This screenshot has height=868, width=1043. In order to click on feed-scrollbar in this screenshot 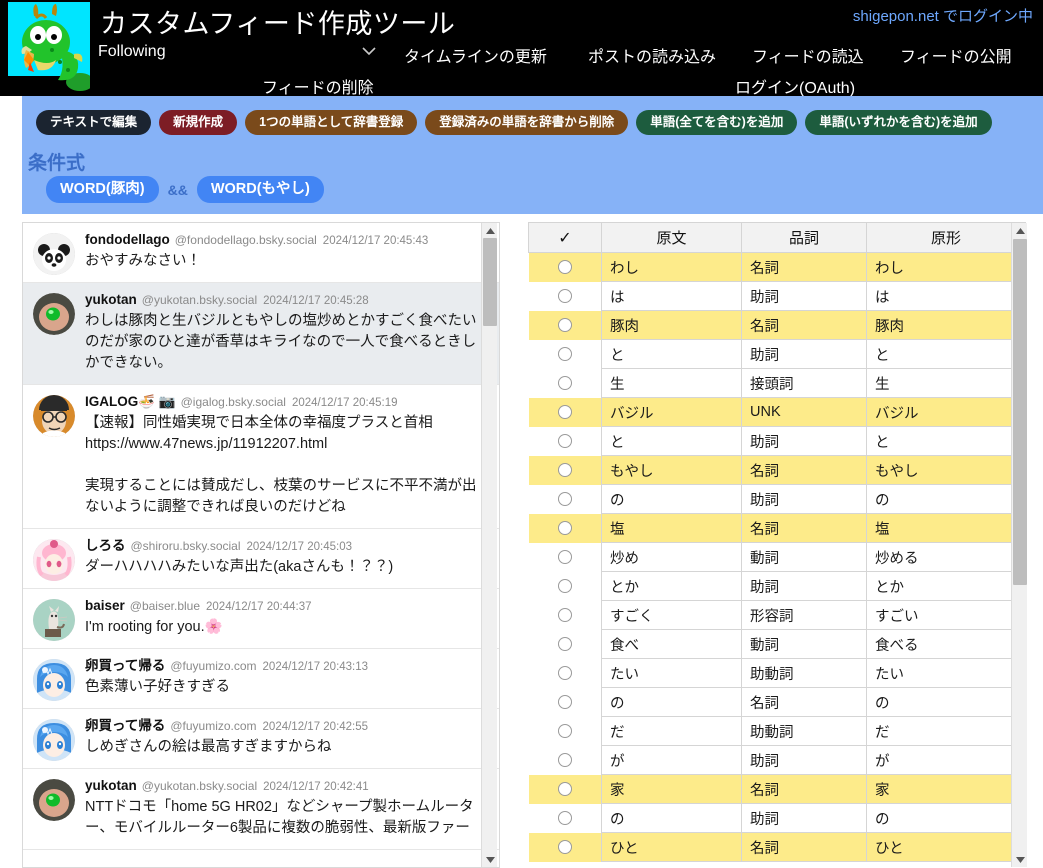, I will do `click(489, 545)`.